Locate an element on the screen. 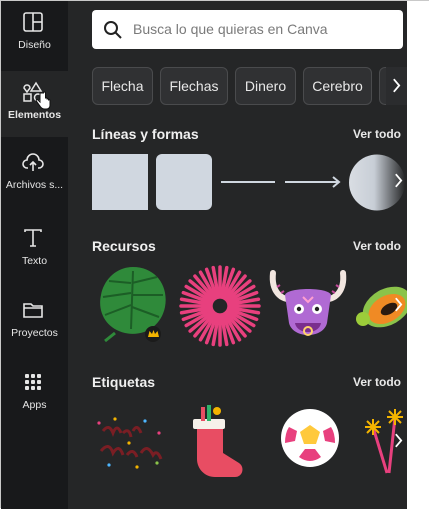 Image resolution: width=429 pixels, height=509 pixels. rail-item-apps: Apps is located at coordinates (34, 394).